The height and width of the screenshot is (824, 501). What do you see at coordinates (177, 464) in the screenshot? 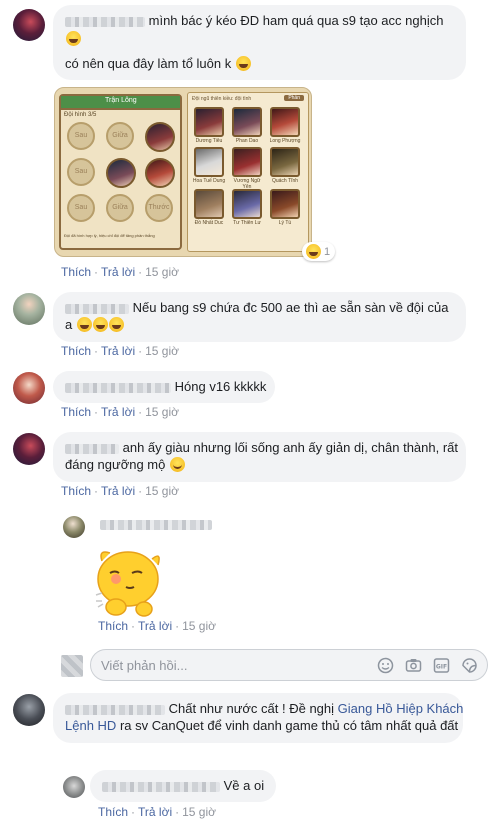
I see `smile-emoji-icon` at bounding box center [177, 464].